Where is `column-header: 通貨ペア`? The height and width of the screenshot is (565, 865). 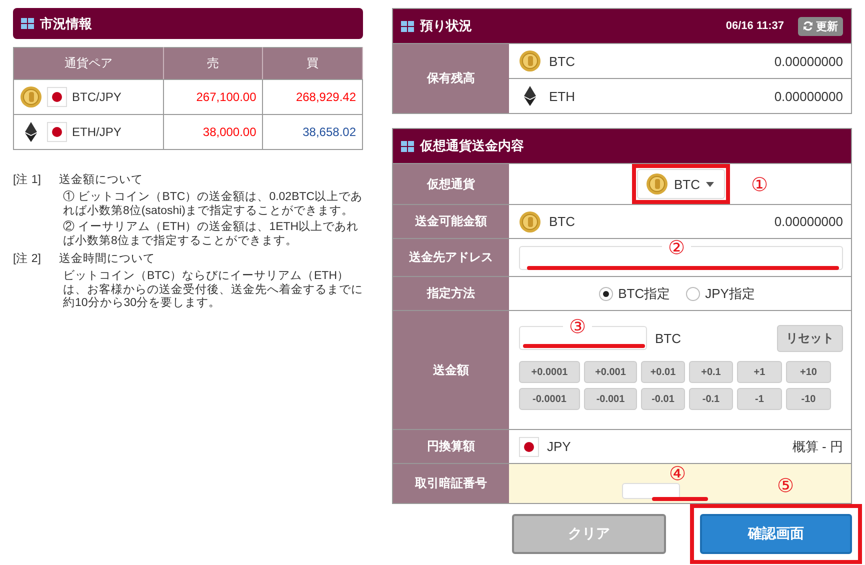 column-header: 通貨ペア is located at coordinates (89, 64).